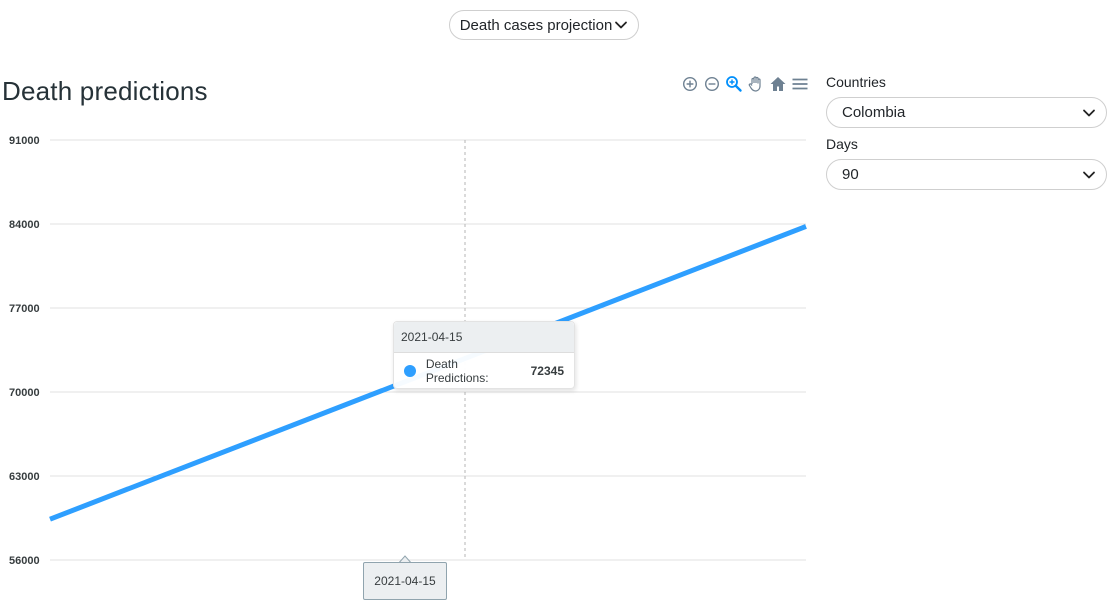 The height and width of the screenshot is (614, 1116). Describe the element at coordinates (410, 371) in the screenshot. I see `series-marker` at that location.